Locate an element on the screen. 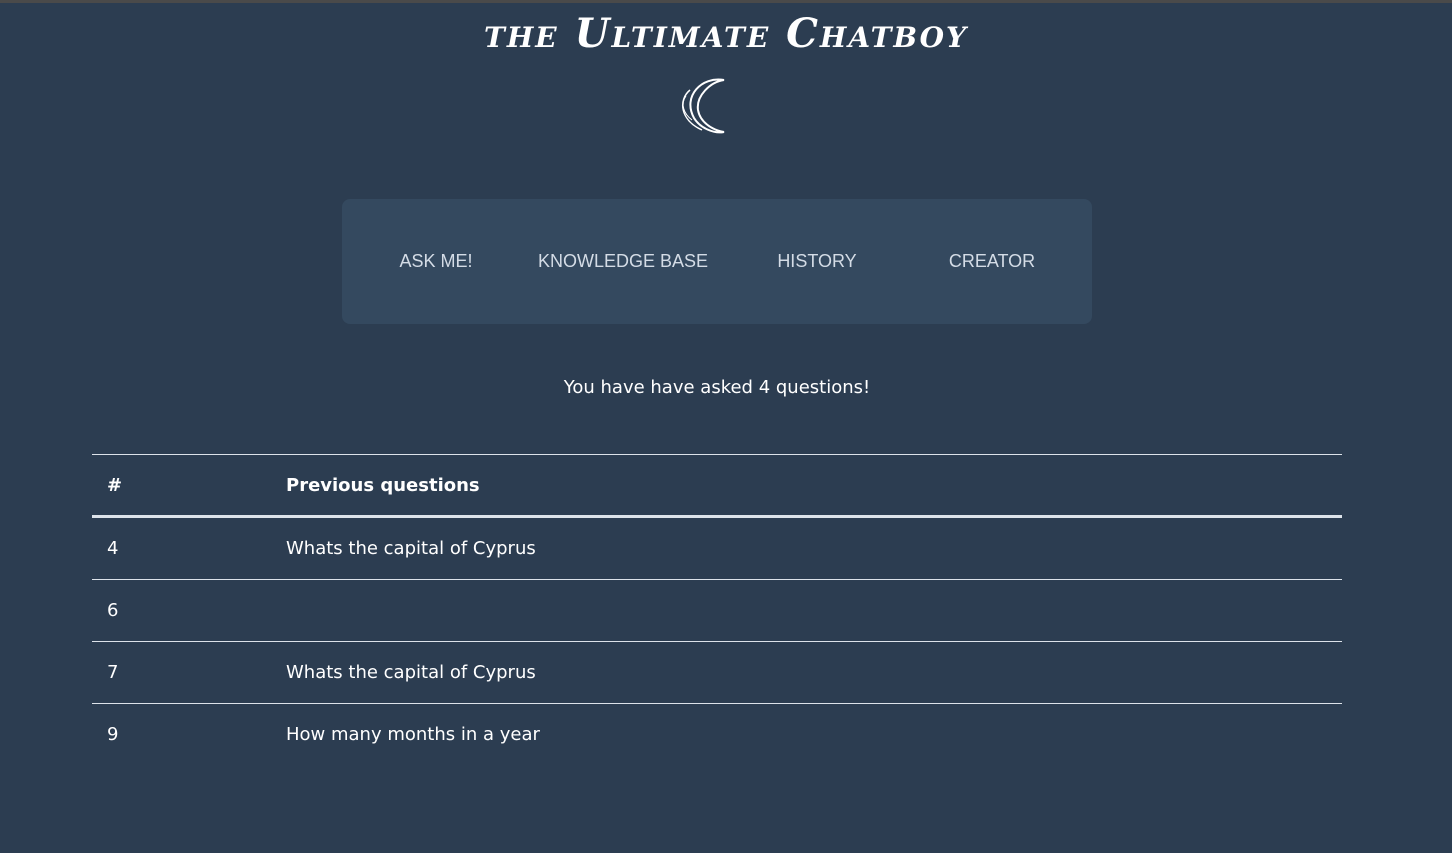  row-question: How many months in a year is located at coordinates (413, 734).